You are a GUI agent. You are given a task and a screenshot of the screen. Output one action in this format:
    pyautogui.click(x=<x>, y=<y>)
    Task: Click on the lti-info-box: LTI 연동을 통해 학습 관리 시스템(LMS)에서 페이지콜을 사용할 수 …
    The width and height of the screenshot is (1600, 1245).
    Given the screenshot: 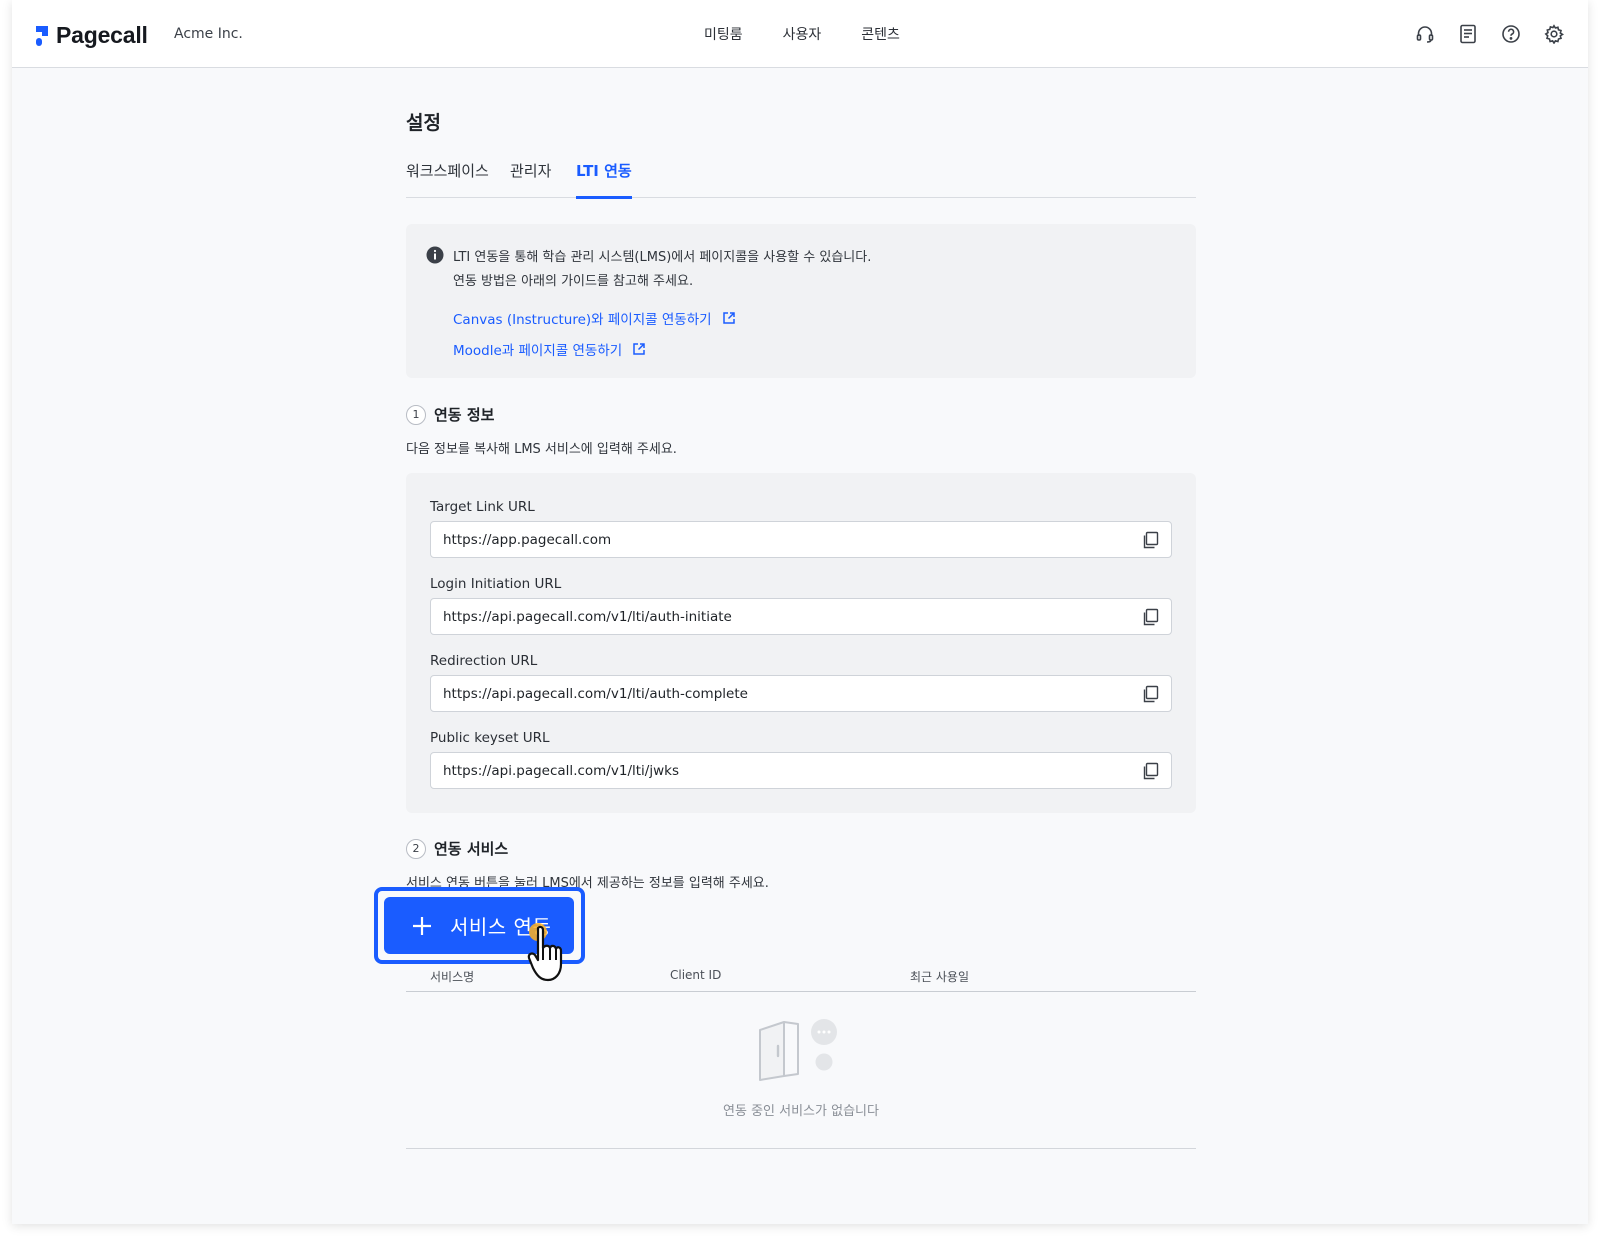 What is the action you would take?
    pyautogui.click(x=801, y=301)
    